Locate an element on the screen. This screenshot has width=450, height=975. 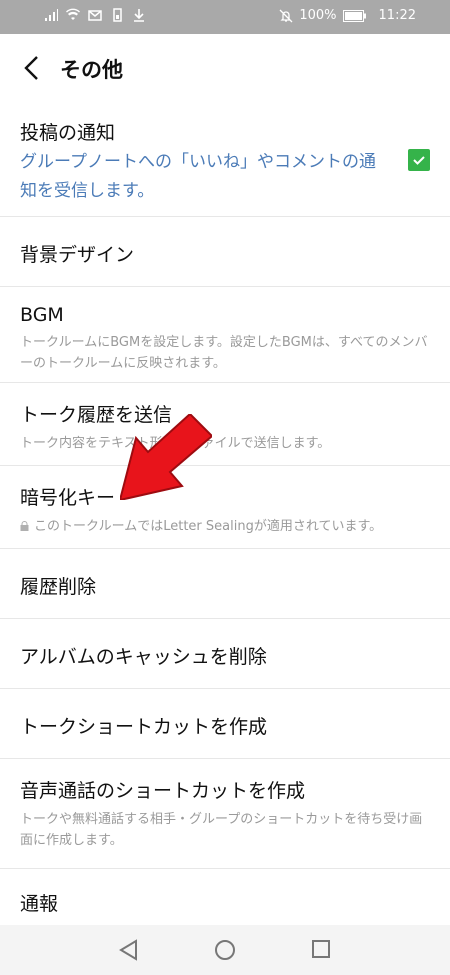
list-item-post-notification: 投稿の通知 グループノートへの「いいね」やコメントの通知を受信します。 is located at coordinates (225, 160).